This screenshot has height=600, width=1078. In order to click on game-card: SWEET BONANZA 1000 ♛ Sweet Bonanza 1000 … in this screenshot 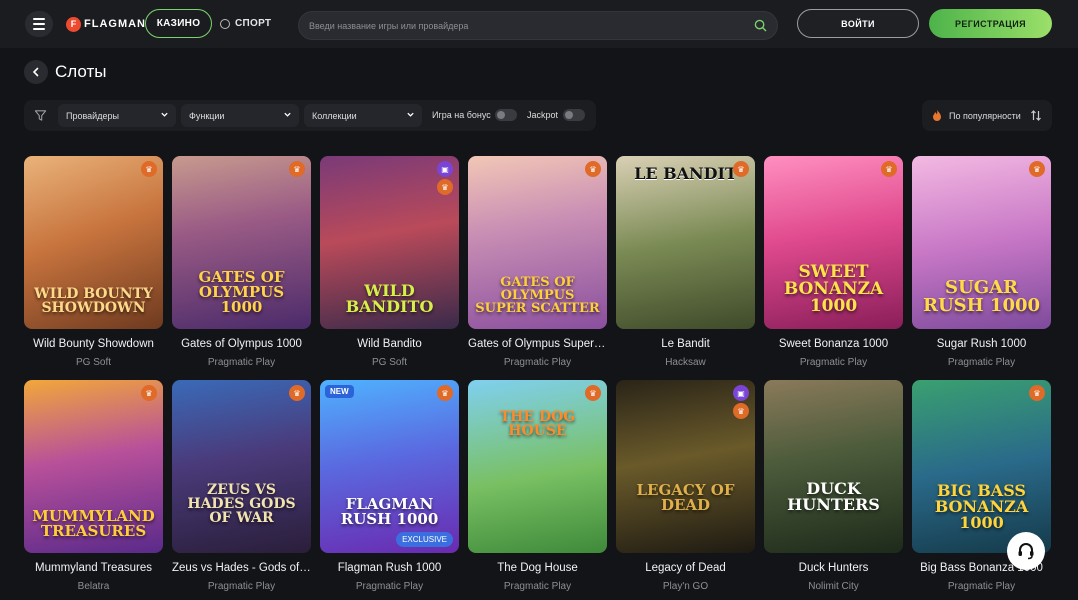, I will do `click(833, 266)`.